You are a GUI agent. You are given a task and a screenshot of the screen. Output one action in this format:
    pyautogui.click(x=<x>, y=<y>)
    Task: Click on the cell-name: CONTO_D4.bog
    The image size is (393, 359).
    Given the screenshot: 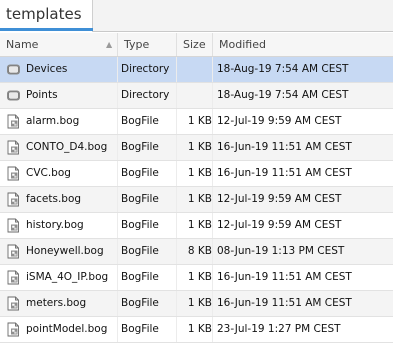 What is the action you would take?
    pyautogui.click(x=67, y=147)
    